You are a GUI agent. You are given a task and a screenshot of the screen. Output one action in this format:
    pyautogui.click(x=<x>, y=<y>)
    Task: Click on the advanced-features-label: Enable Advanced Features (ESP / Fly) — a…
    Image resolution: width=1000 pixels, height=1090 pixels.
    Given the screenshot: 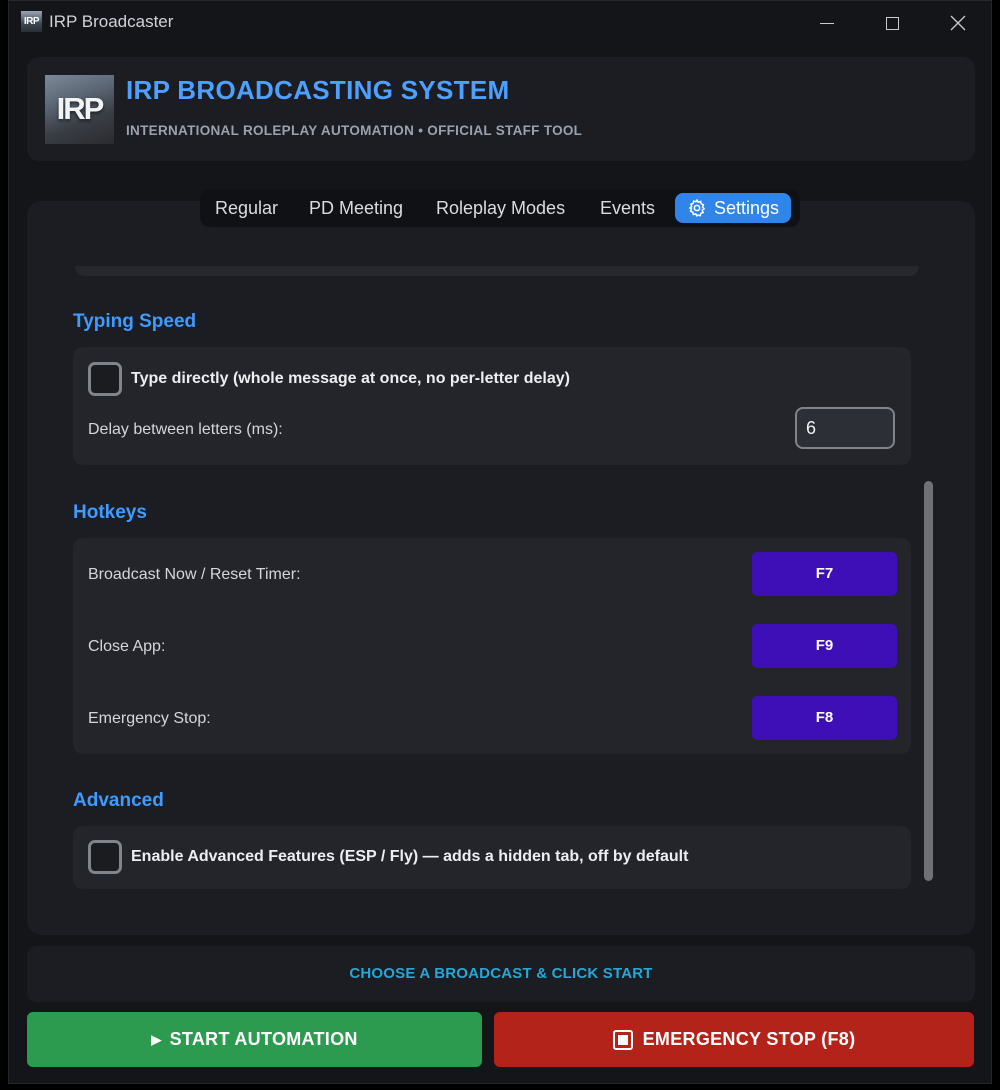 What is the action you would take?
    pyautogui.click(x=410, y=856)
    